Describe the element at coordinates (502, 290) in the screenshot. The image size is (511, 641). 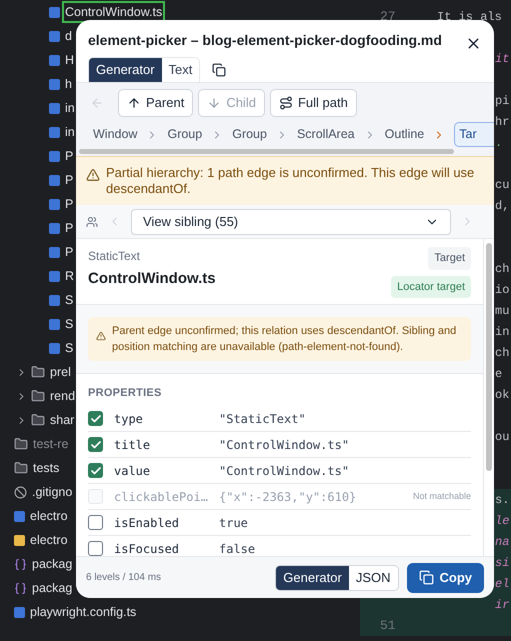
I see `code-text: io` at that location.